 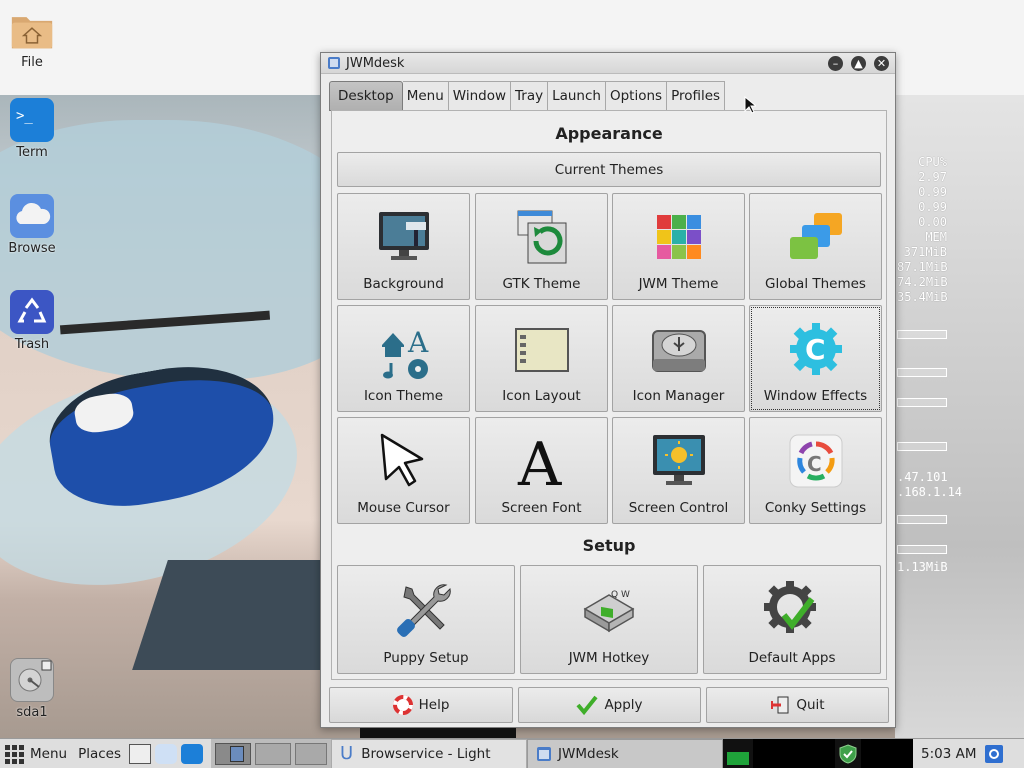 I want to click on window-shadow-strip, so click(x=438, y=733).